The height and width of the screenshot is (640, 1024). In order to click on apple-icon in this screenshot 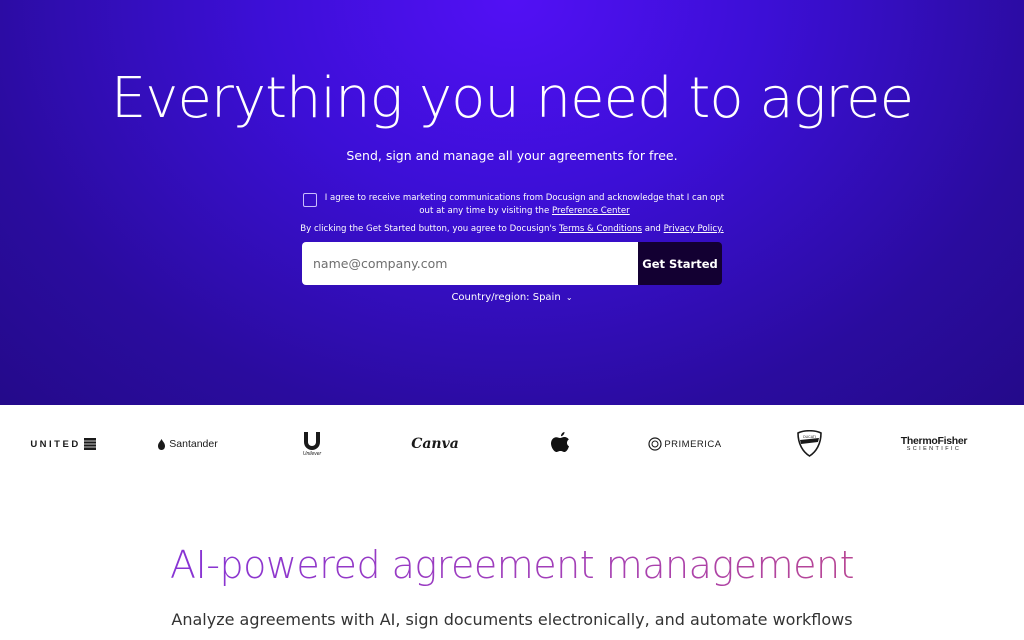, I will do `click(560, 442)`.